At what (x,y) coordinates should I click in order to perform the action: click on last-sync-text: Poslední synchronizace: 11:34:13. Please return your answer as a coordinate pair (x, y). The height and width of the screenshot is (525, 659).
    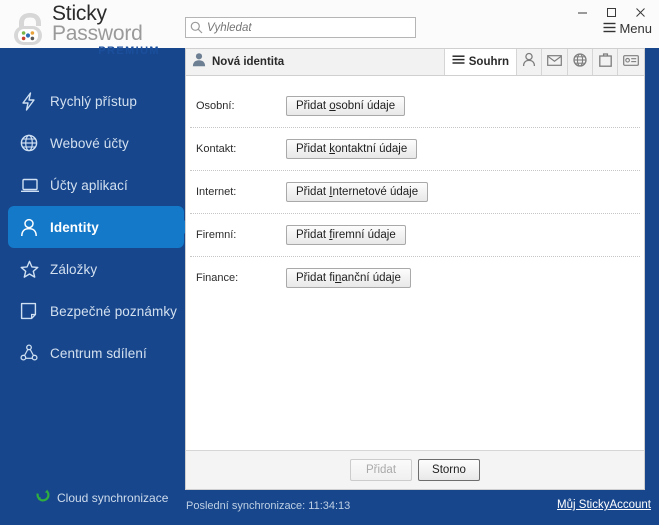
    Looking at the image, I should click on (268, 506).